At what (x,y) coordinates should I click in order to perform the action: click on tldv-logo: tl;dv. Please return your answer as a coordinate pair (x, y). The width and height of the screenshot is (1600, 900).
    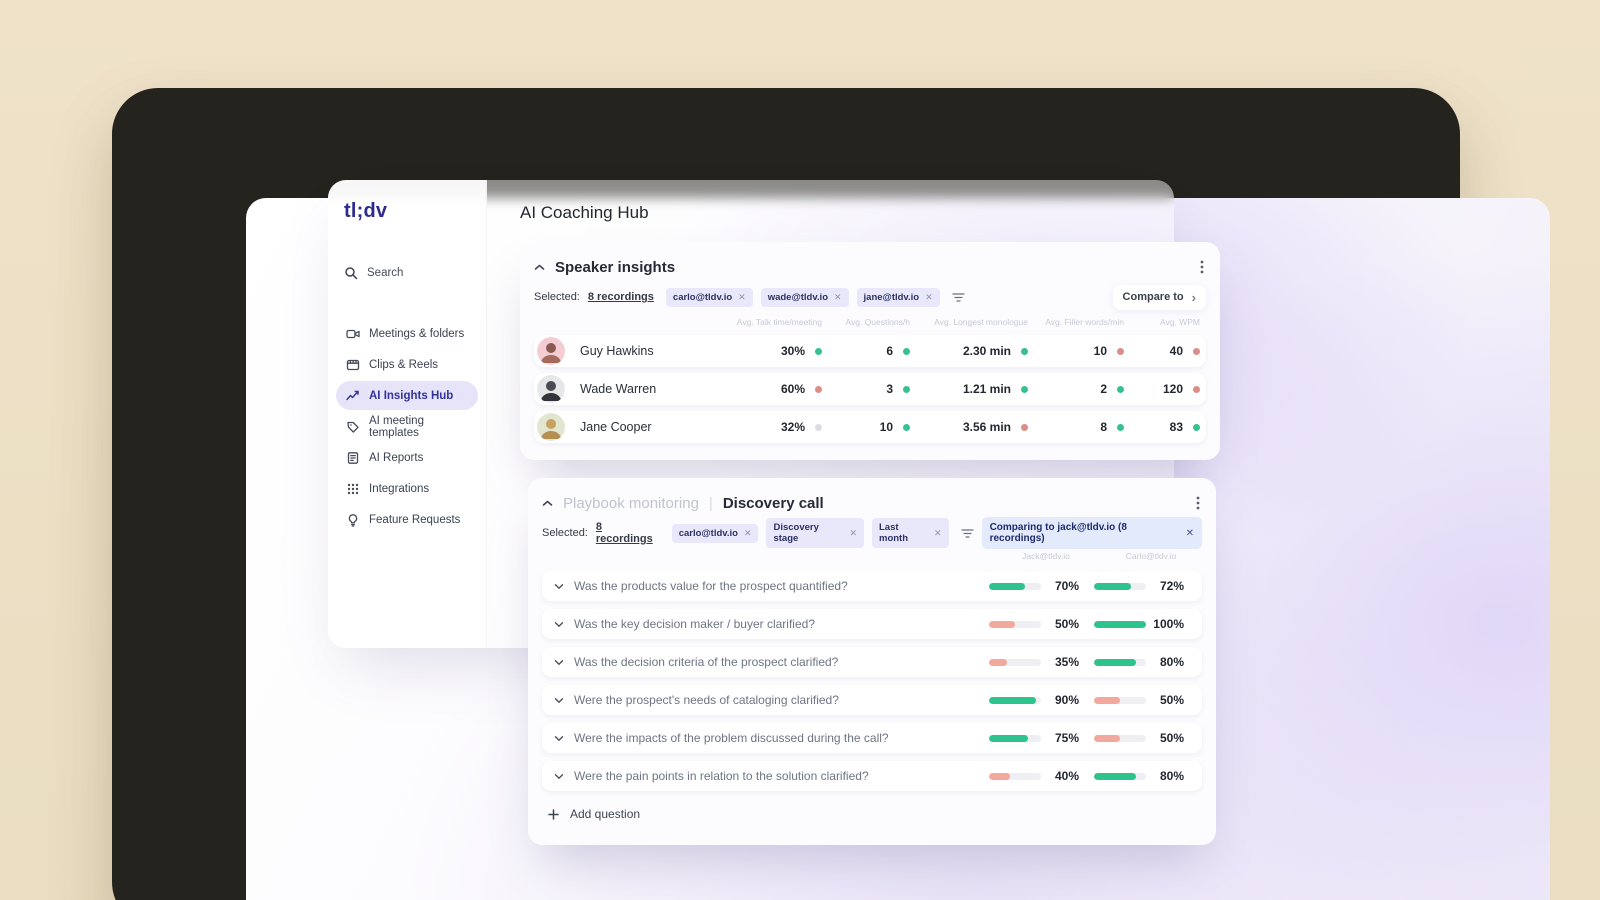
    Looking at the image, I should click on (366, 211).